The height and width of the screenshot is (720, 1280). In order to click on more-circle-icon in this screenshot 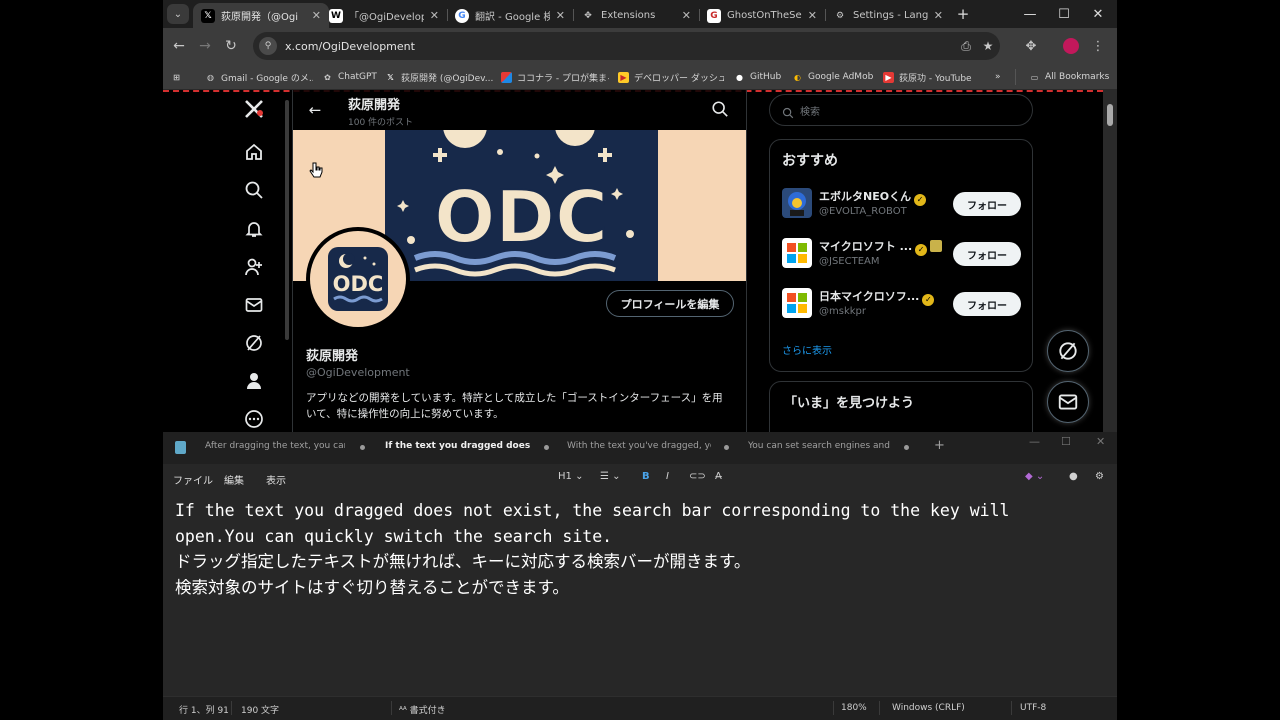, I will do `click(254, 419)`.